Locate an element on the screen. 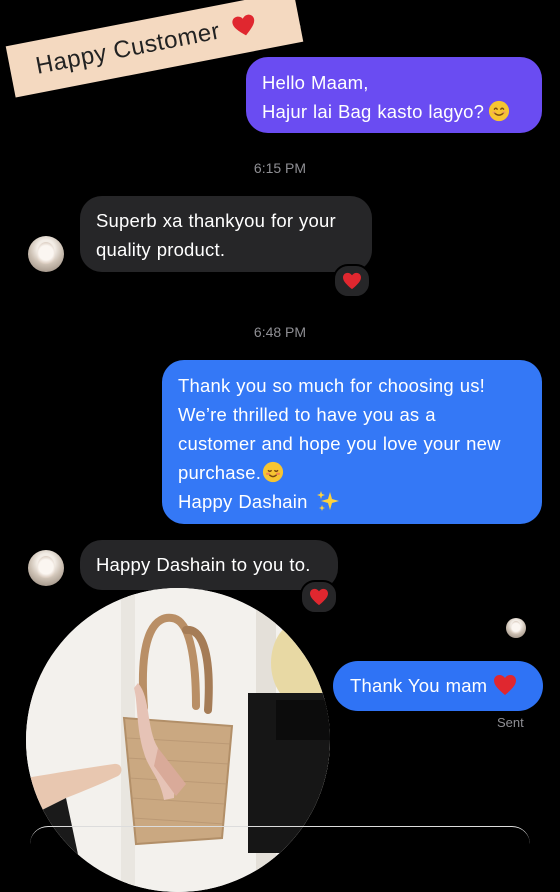  blushing-face-icon is located at coordinates (273, 472).